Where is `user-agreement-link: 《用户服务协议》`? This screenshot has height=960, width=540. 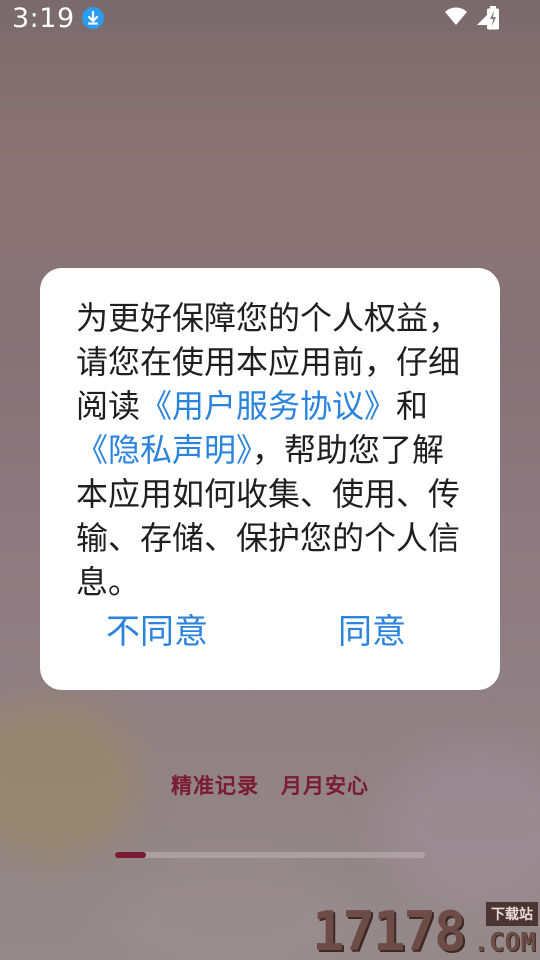 user-agreement-link: 《用户服务协议》 is located at coordinates (268, 406).